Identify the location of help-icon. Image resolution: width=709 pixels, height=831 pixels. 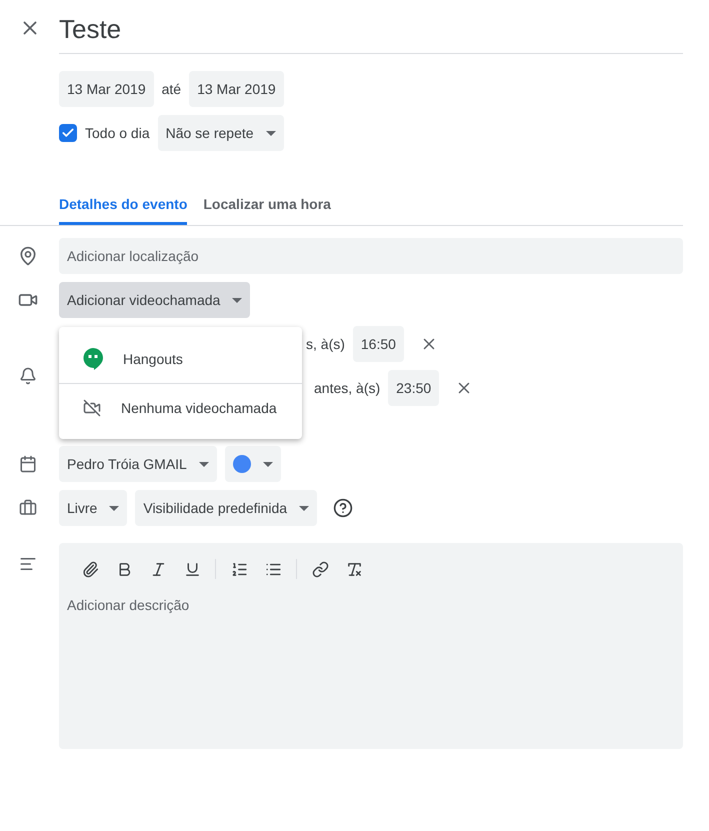
(343, 508).